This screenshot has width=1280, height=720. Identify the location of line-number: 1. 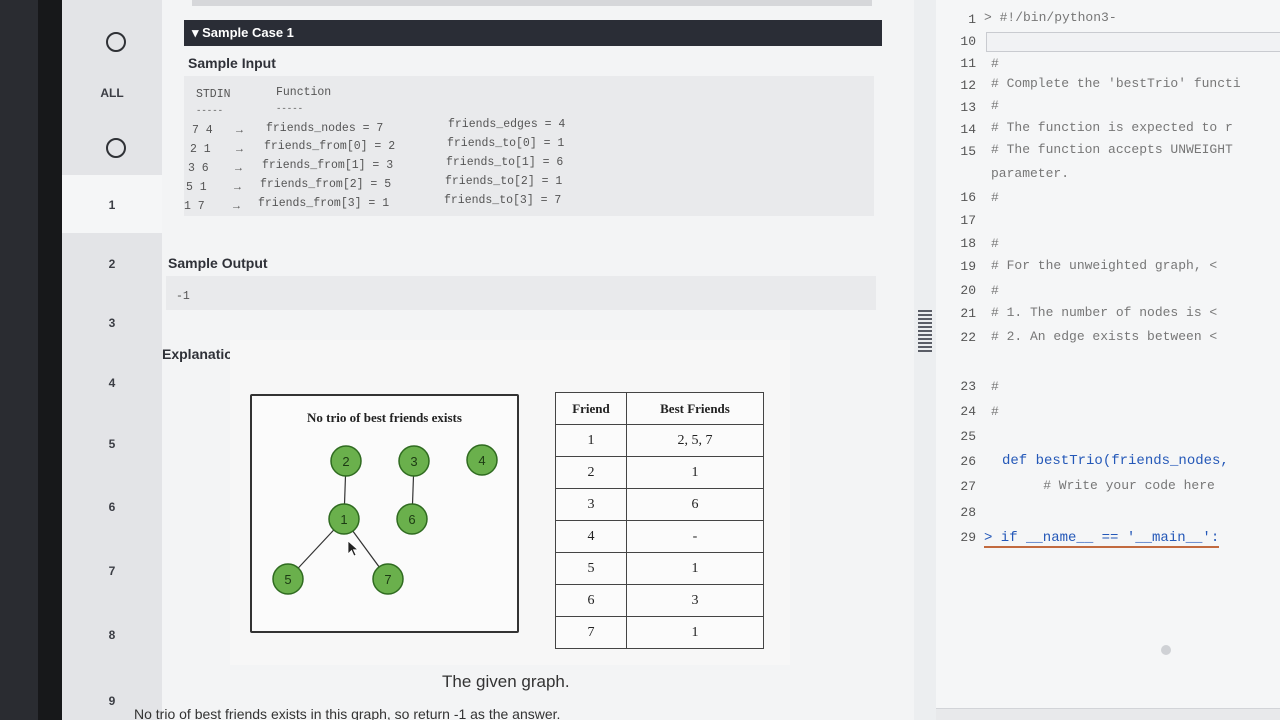
(972, 19).